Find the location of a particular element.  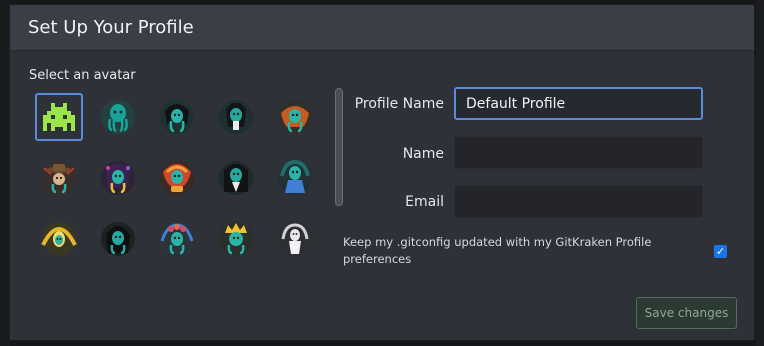

kraken-orange-icon is located at coordinates (295, 117).